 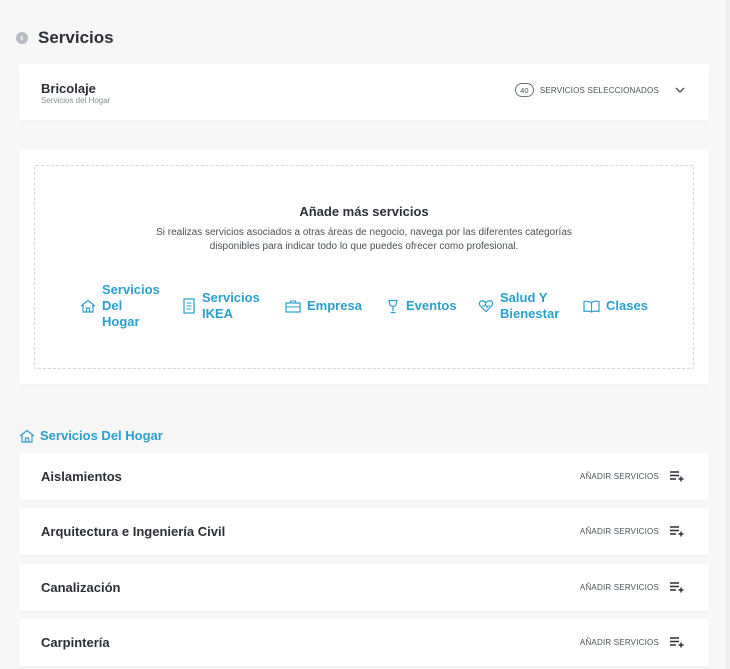 I want to click on document-icon, so click(x=189, y=306).